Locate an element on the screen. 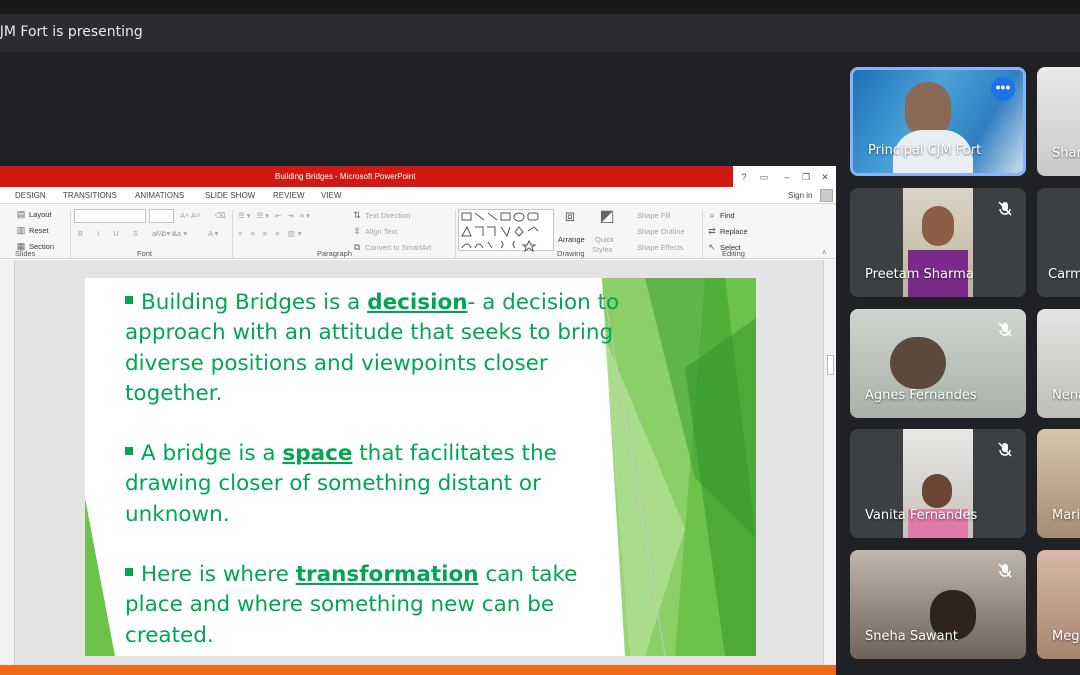  list-icons: ☰▾ ☰▾ ⇤ ⇥ ≡▾ is located at coordinates (275, 215).